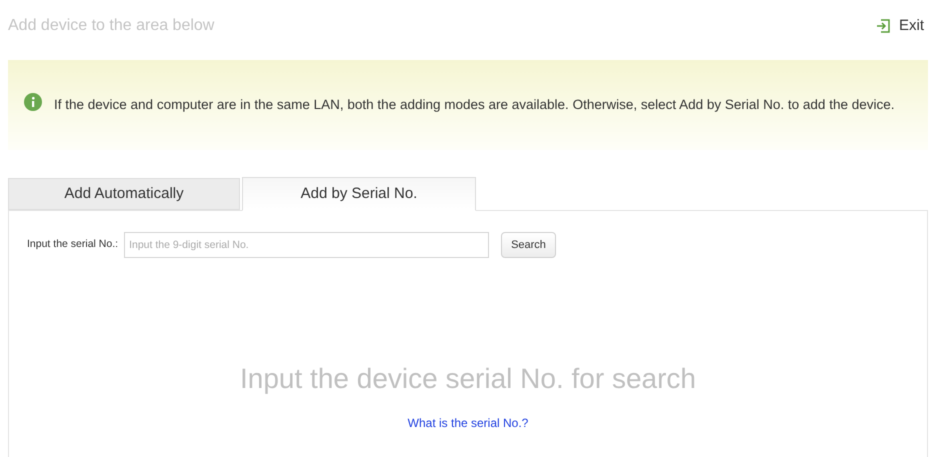 This screenshot has width=936, height=457. What do you see at coordinates (359, 194) in the screenshot?
I see `tab: Add by Serial No.` at bounding box center [359, 194].